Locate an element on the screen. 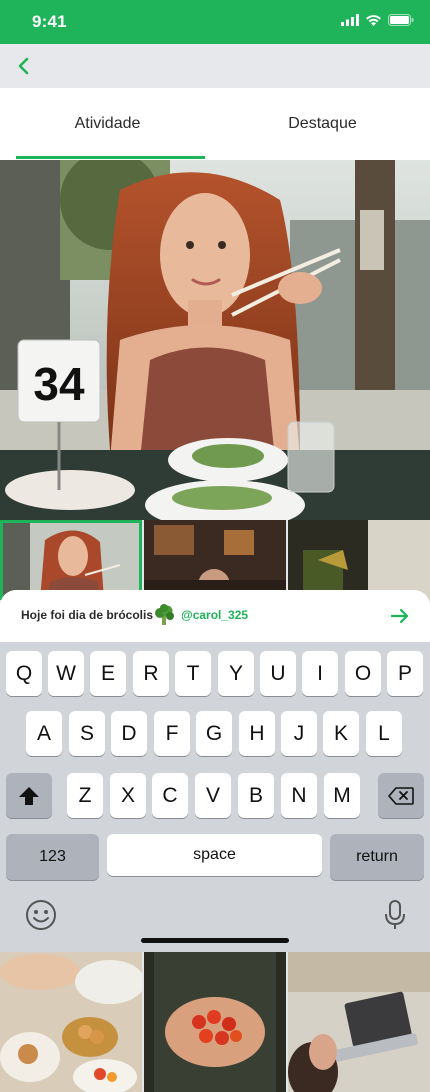 This screenshot has width=430, height=1092. photo-grid-bottom is located at coordinates (215, 1022).